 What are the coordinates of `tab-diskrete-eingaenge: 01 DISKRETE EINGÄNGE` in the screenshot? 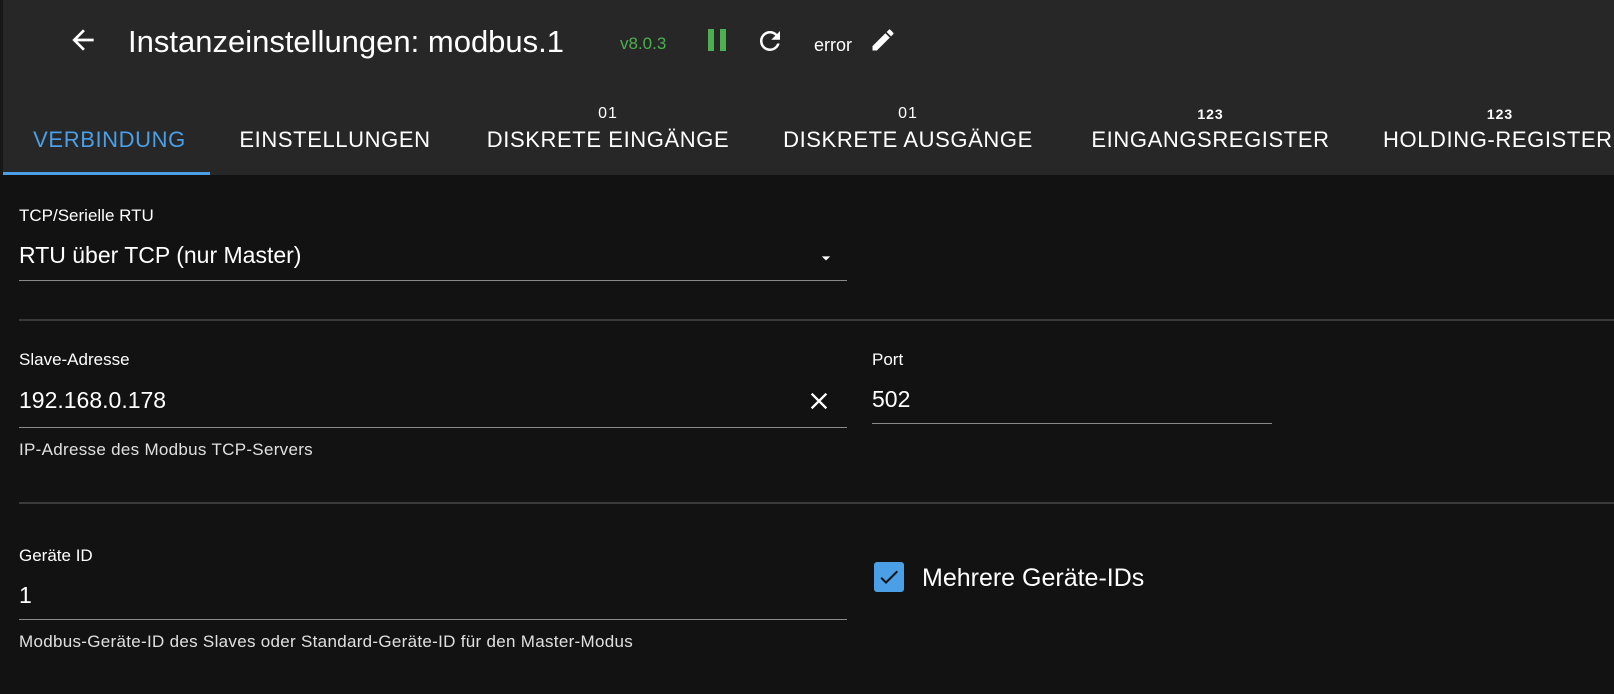 It's located at (608, 127).